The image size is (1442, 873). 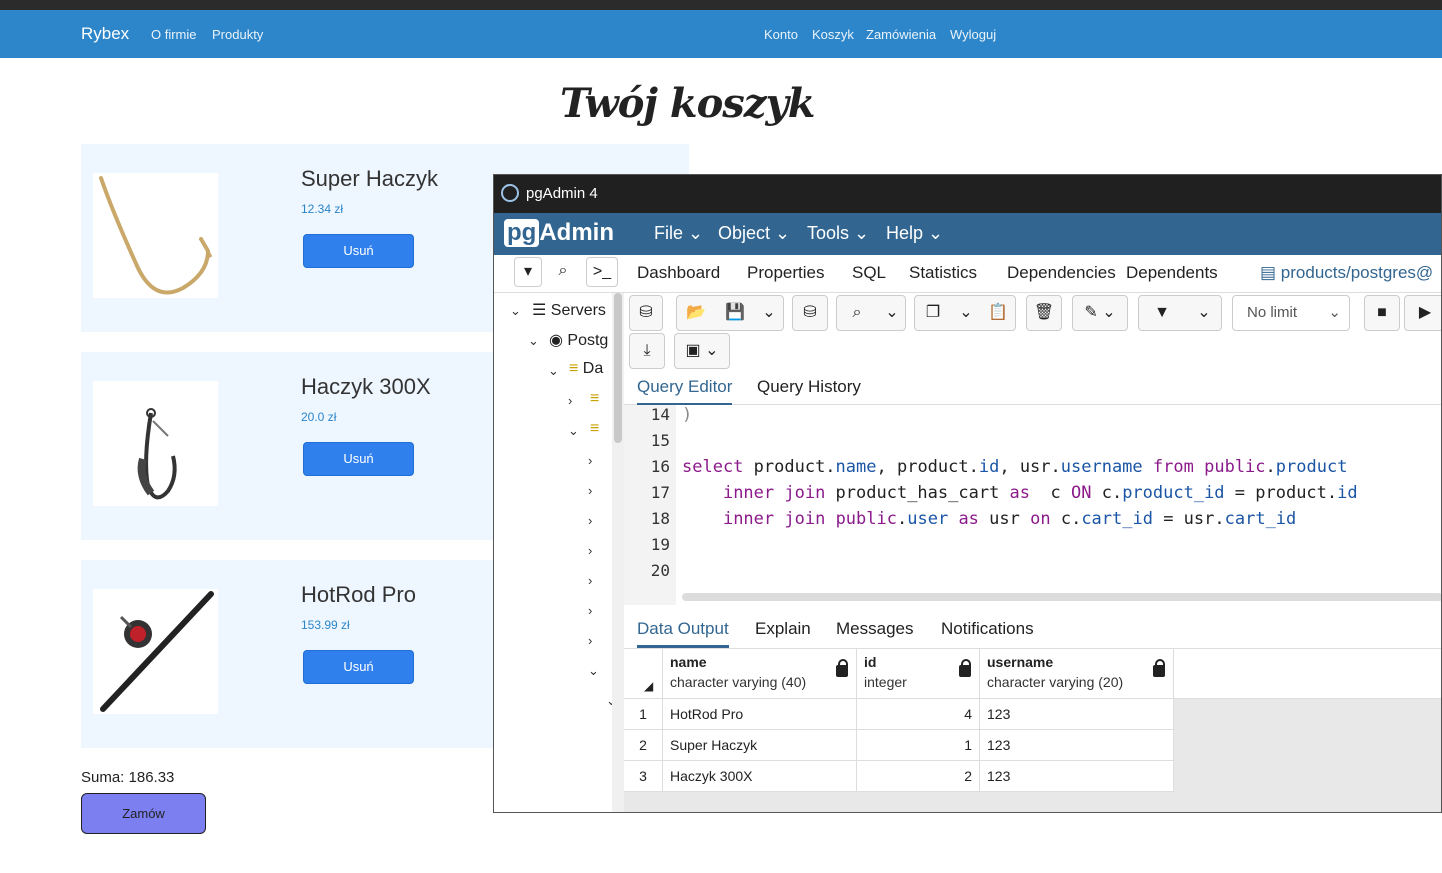 What do you see at coordinates (678, 233) in the screenshot?
I see `menu-file: File ⌄` at bounding box center [678, 233].